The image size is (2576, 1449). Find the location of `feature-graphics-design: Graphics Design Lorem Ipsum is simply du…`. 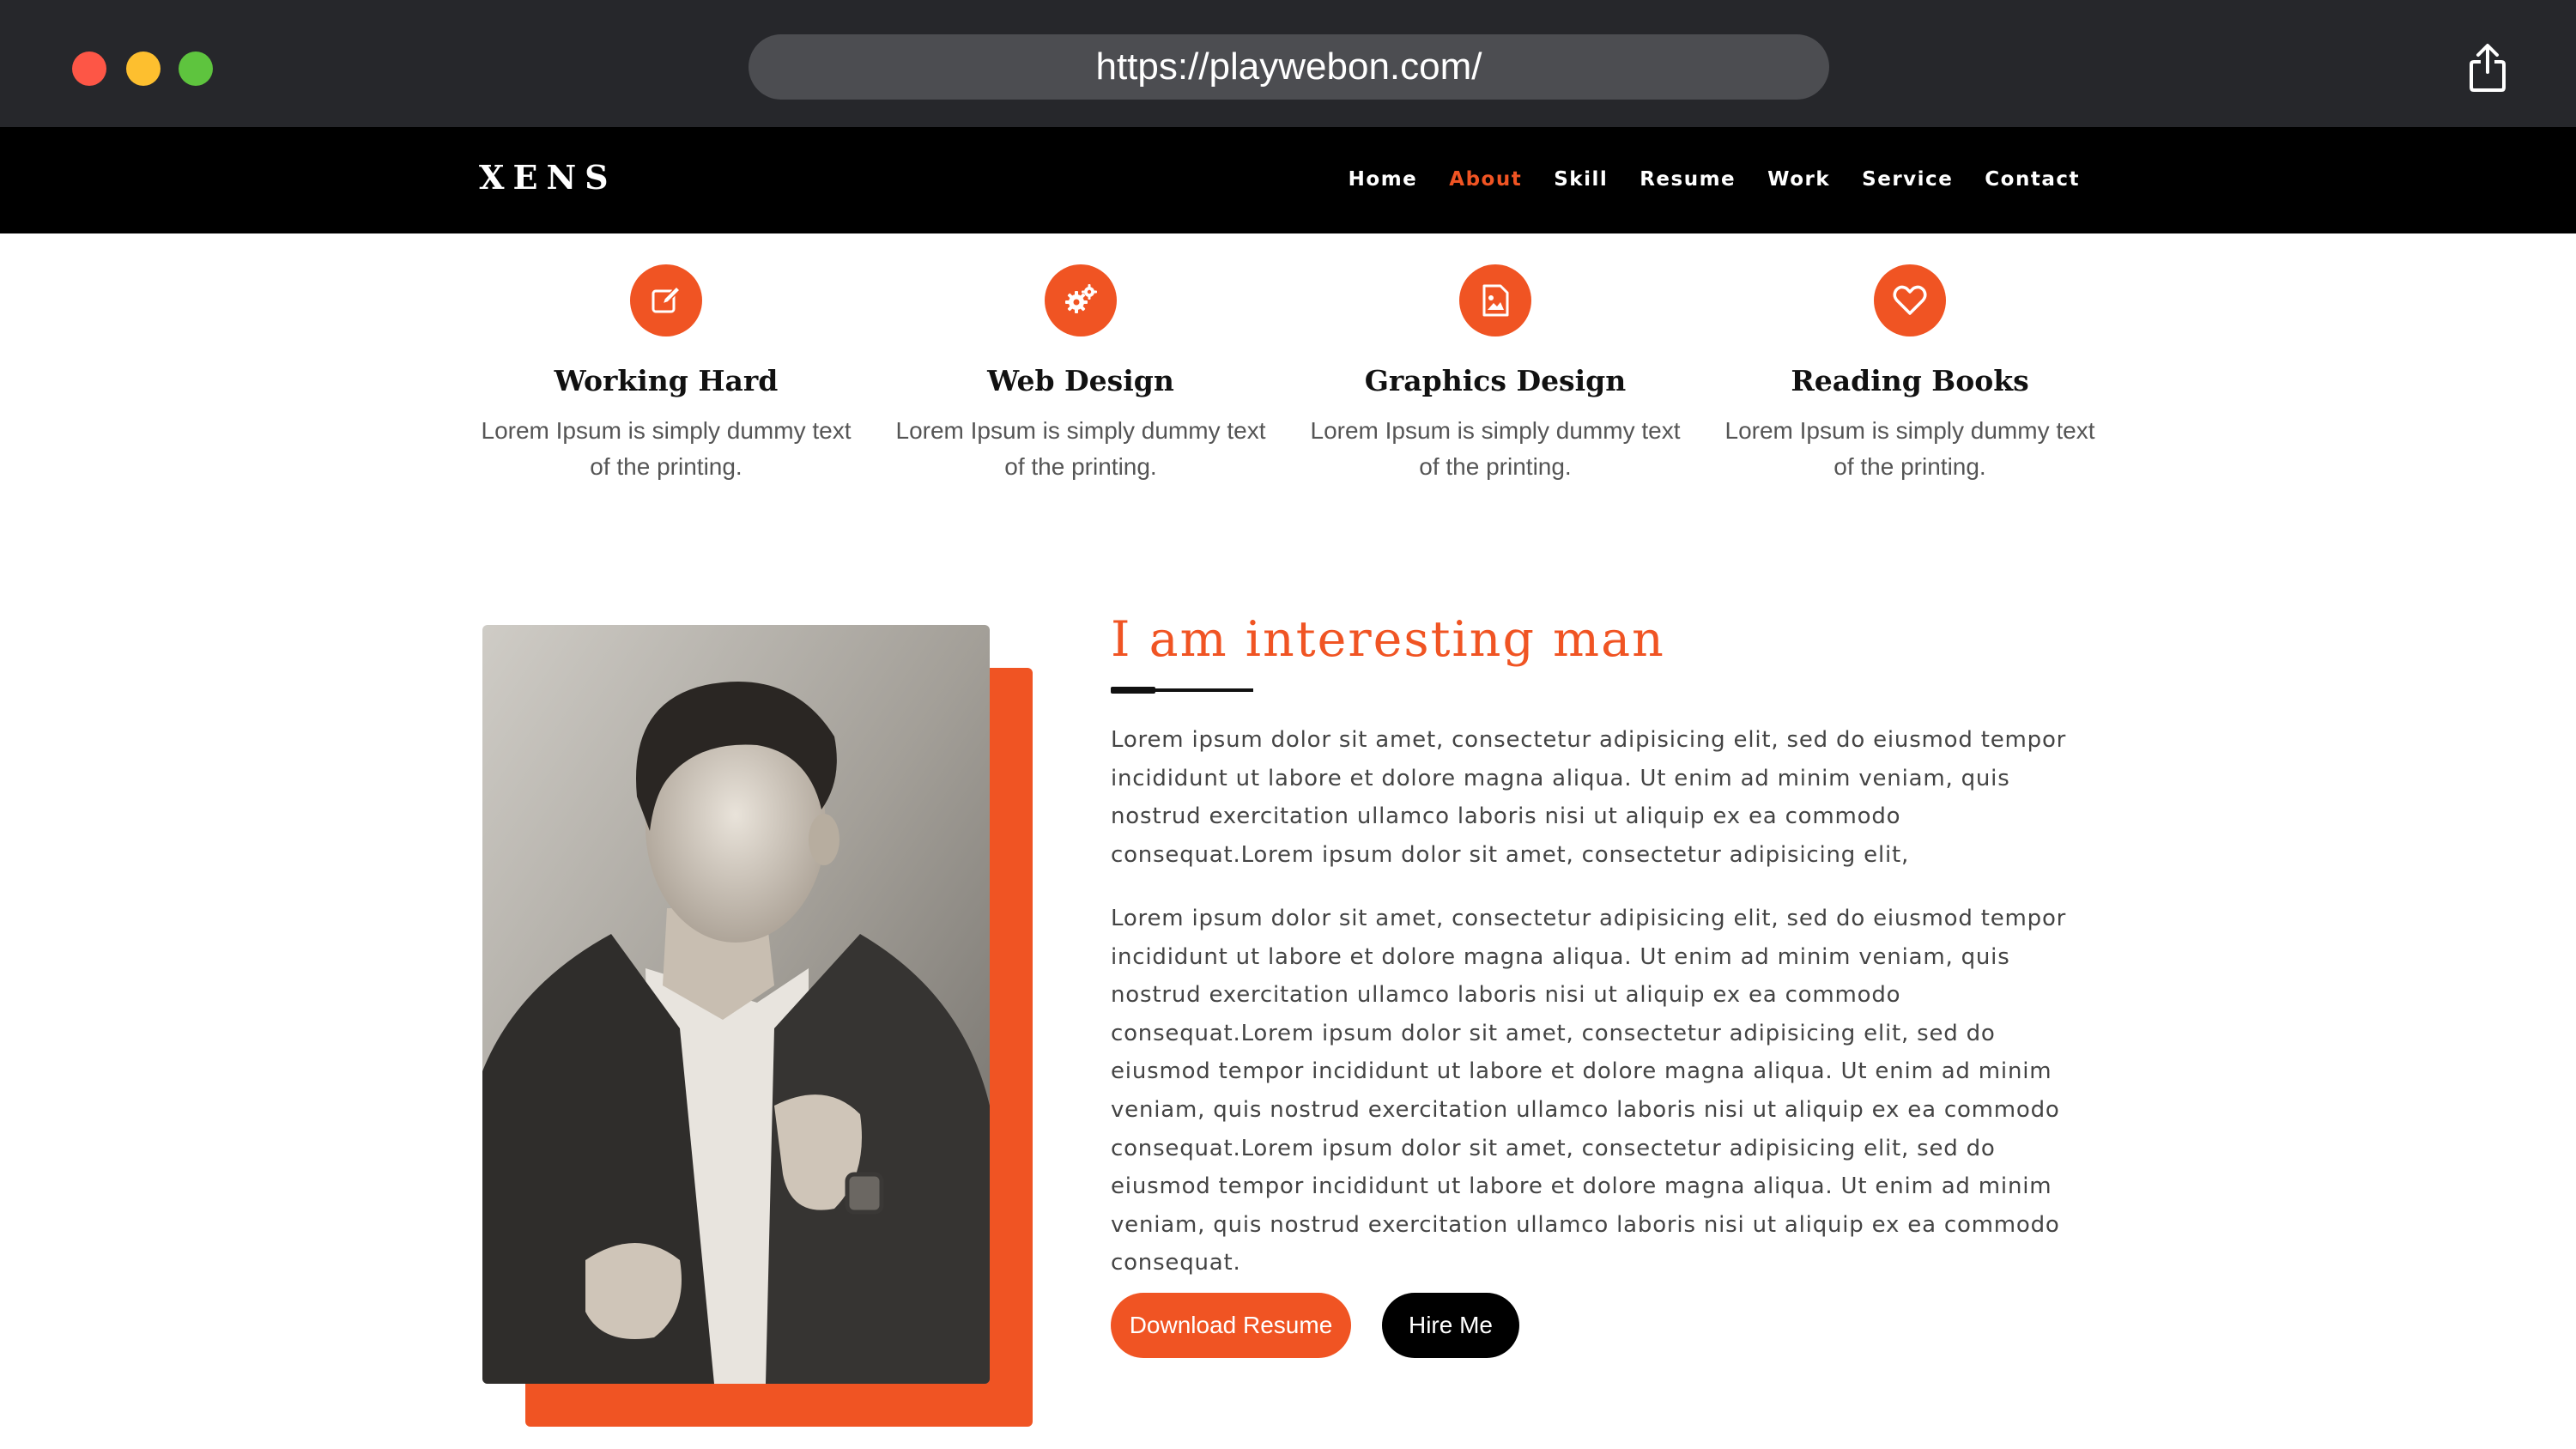

feature-graphics-design: Graphics Design Lorem Ipsum is simply du… is located at coordinates (1495, 374).